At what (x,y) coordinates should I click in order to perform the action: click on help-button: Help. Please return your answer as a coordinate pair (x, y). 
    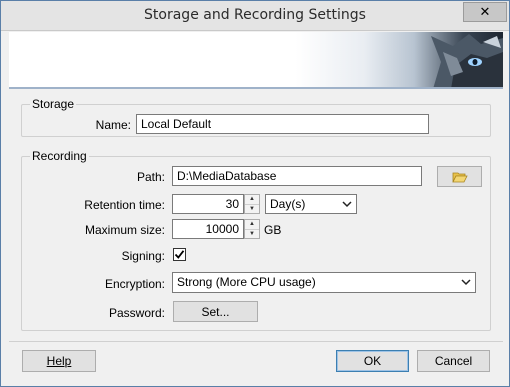
    Looking at the image, I should click on (59, 361).